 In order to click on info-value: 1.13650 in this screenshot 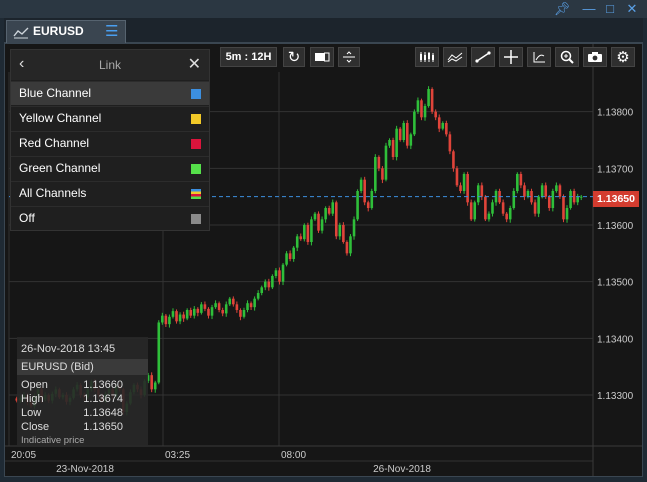, I will do `click(103, 427)`.